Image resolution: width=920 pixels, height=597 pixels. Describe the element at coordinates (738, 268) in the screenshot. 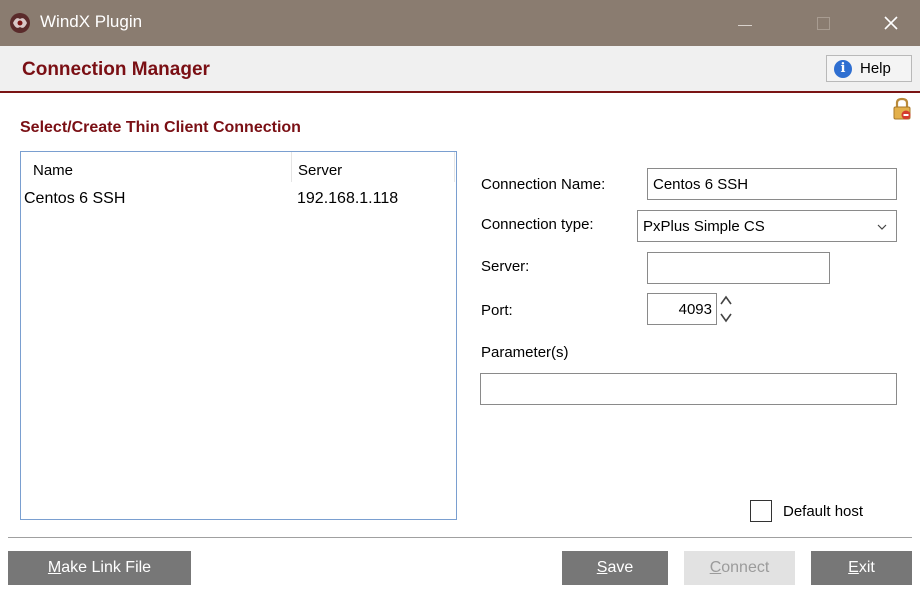

I see `server-field` at that location.